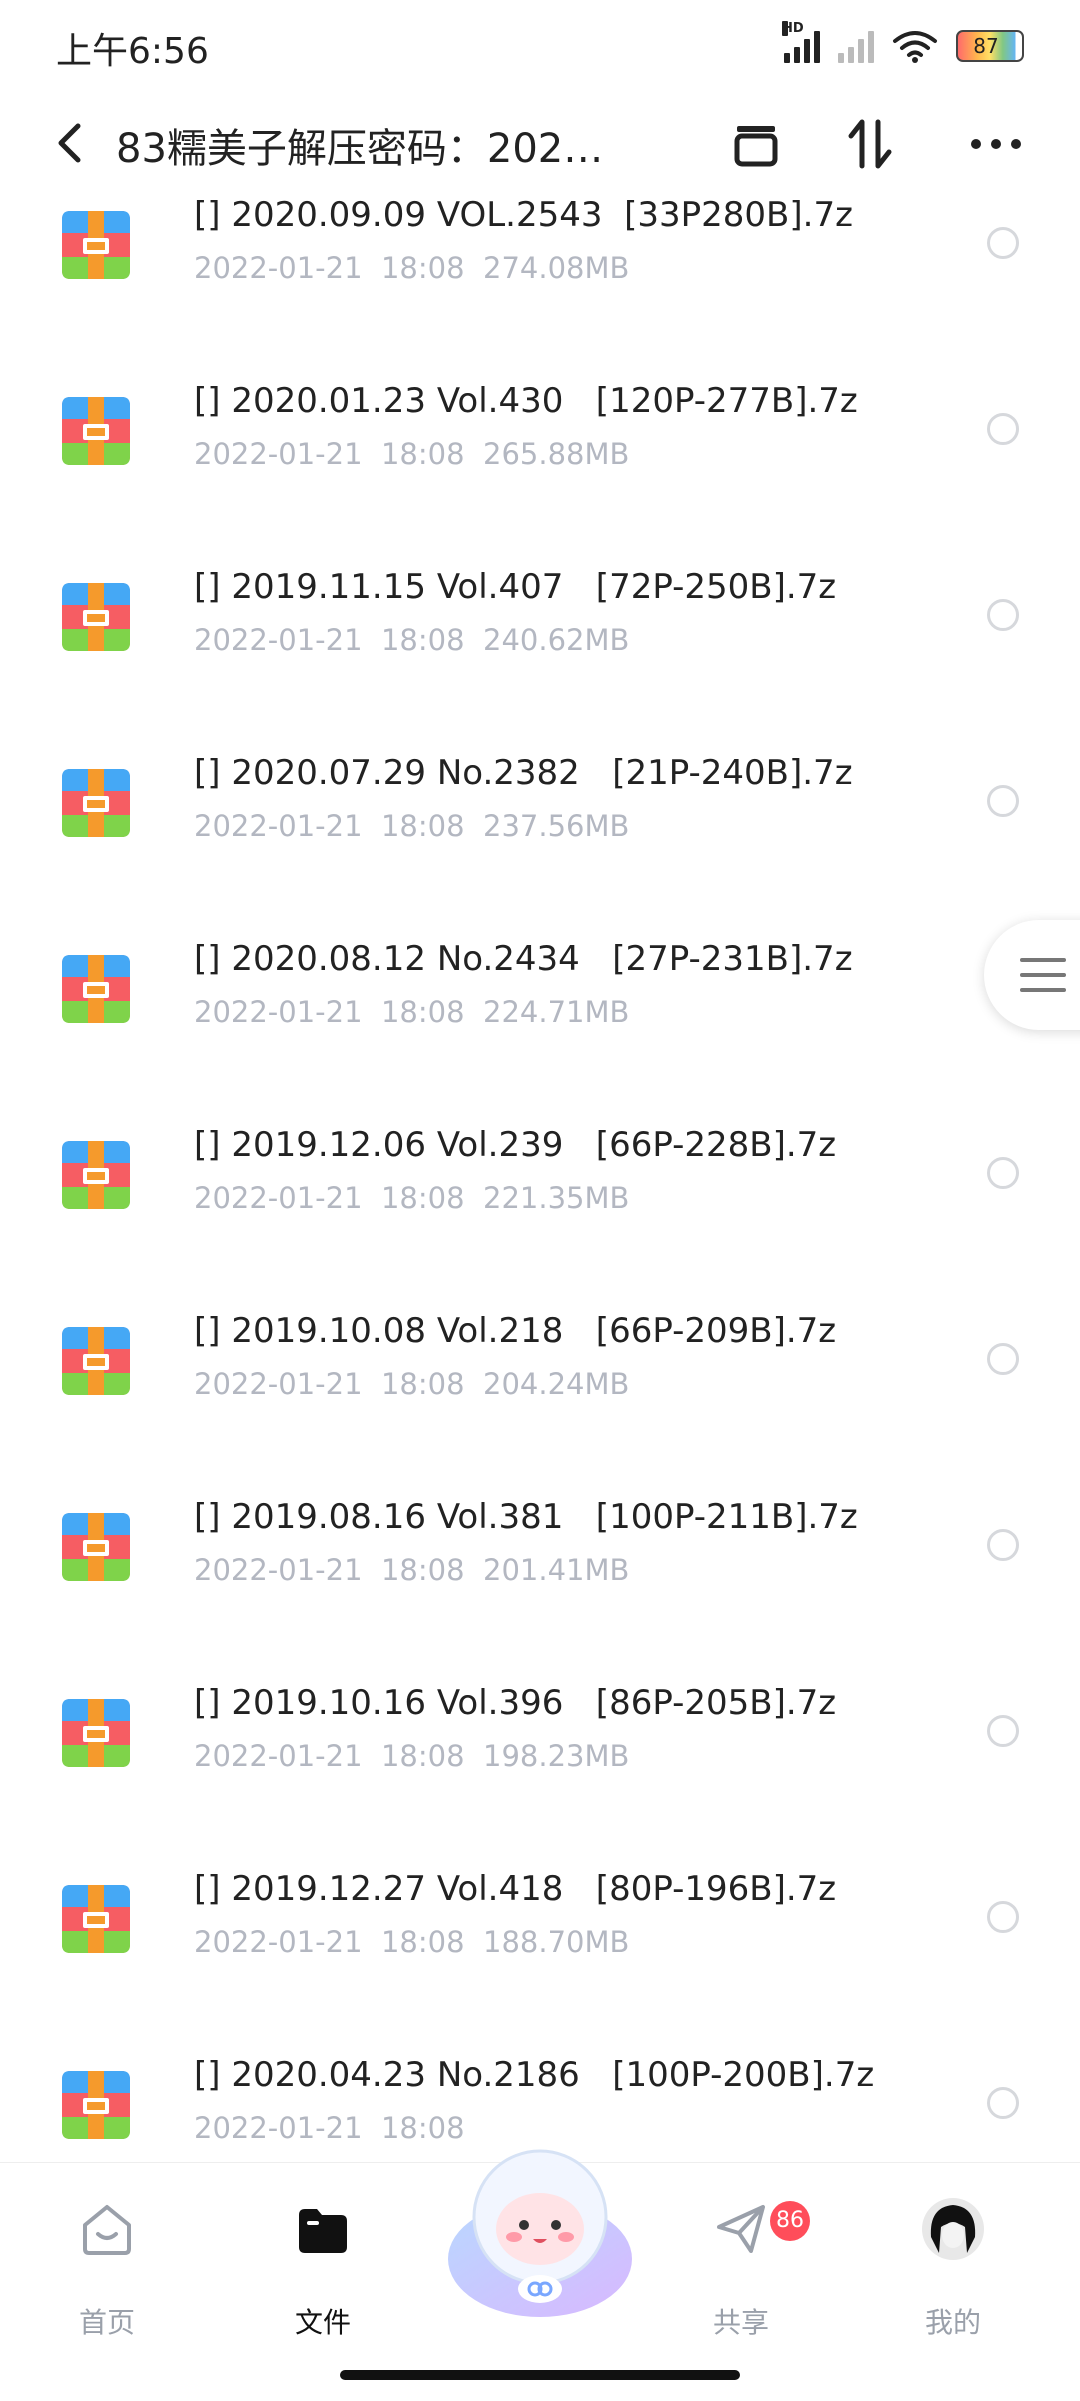 Image resolution: width=1080 pixels, height=2401 pixels. What do you see at coordinates (515, 1889) in the screenshot?
I see `file-name: [] 2019.12.27 Vol.418 [80P-196B].7z` at bounding box center [515, 1889].